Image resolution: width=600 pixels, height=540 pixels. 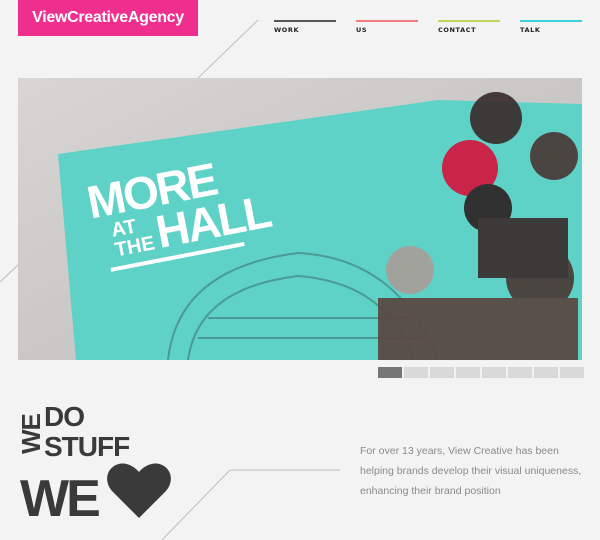 What do you see at coordinates (59, 497) in the screenshot?
I see `tagline-we: WE` at bounding box center [59, 497].